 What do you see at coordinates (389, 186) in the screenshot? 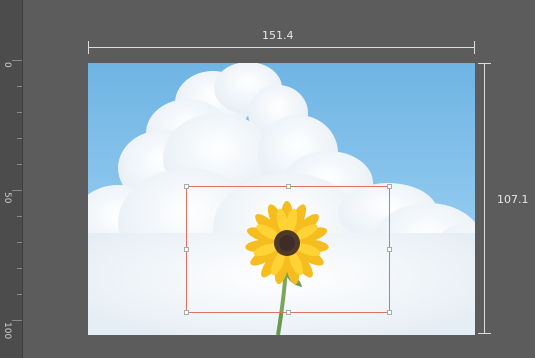
I see `crop-handle-top-right` at bounding box center [389, 186].